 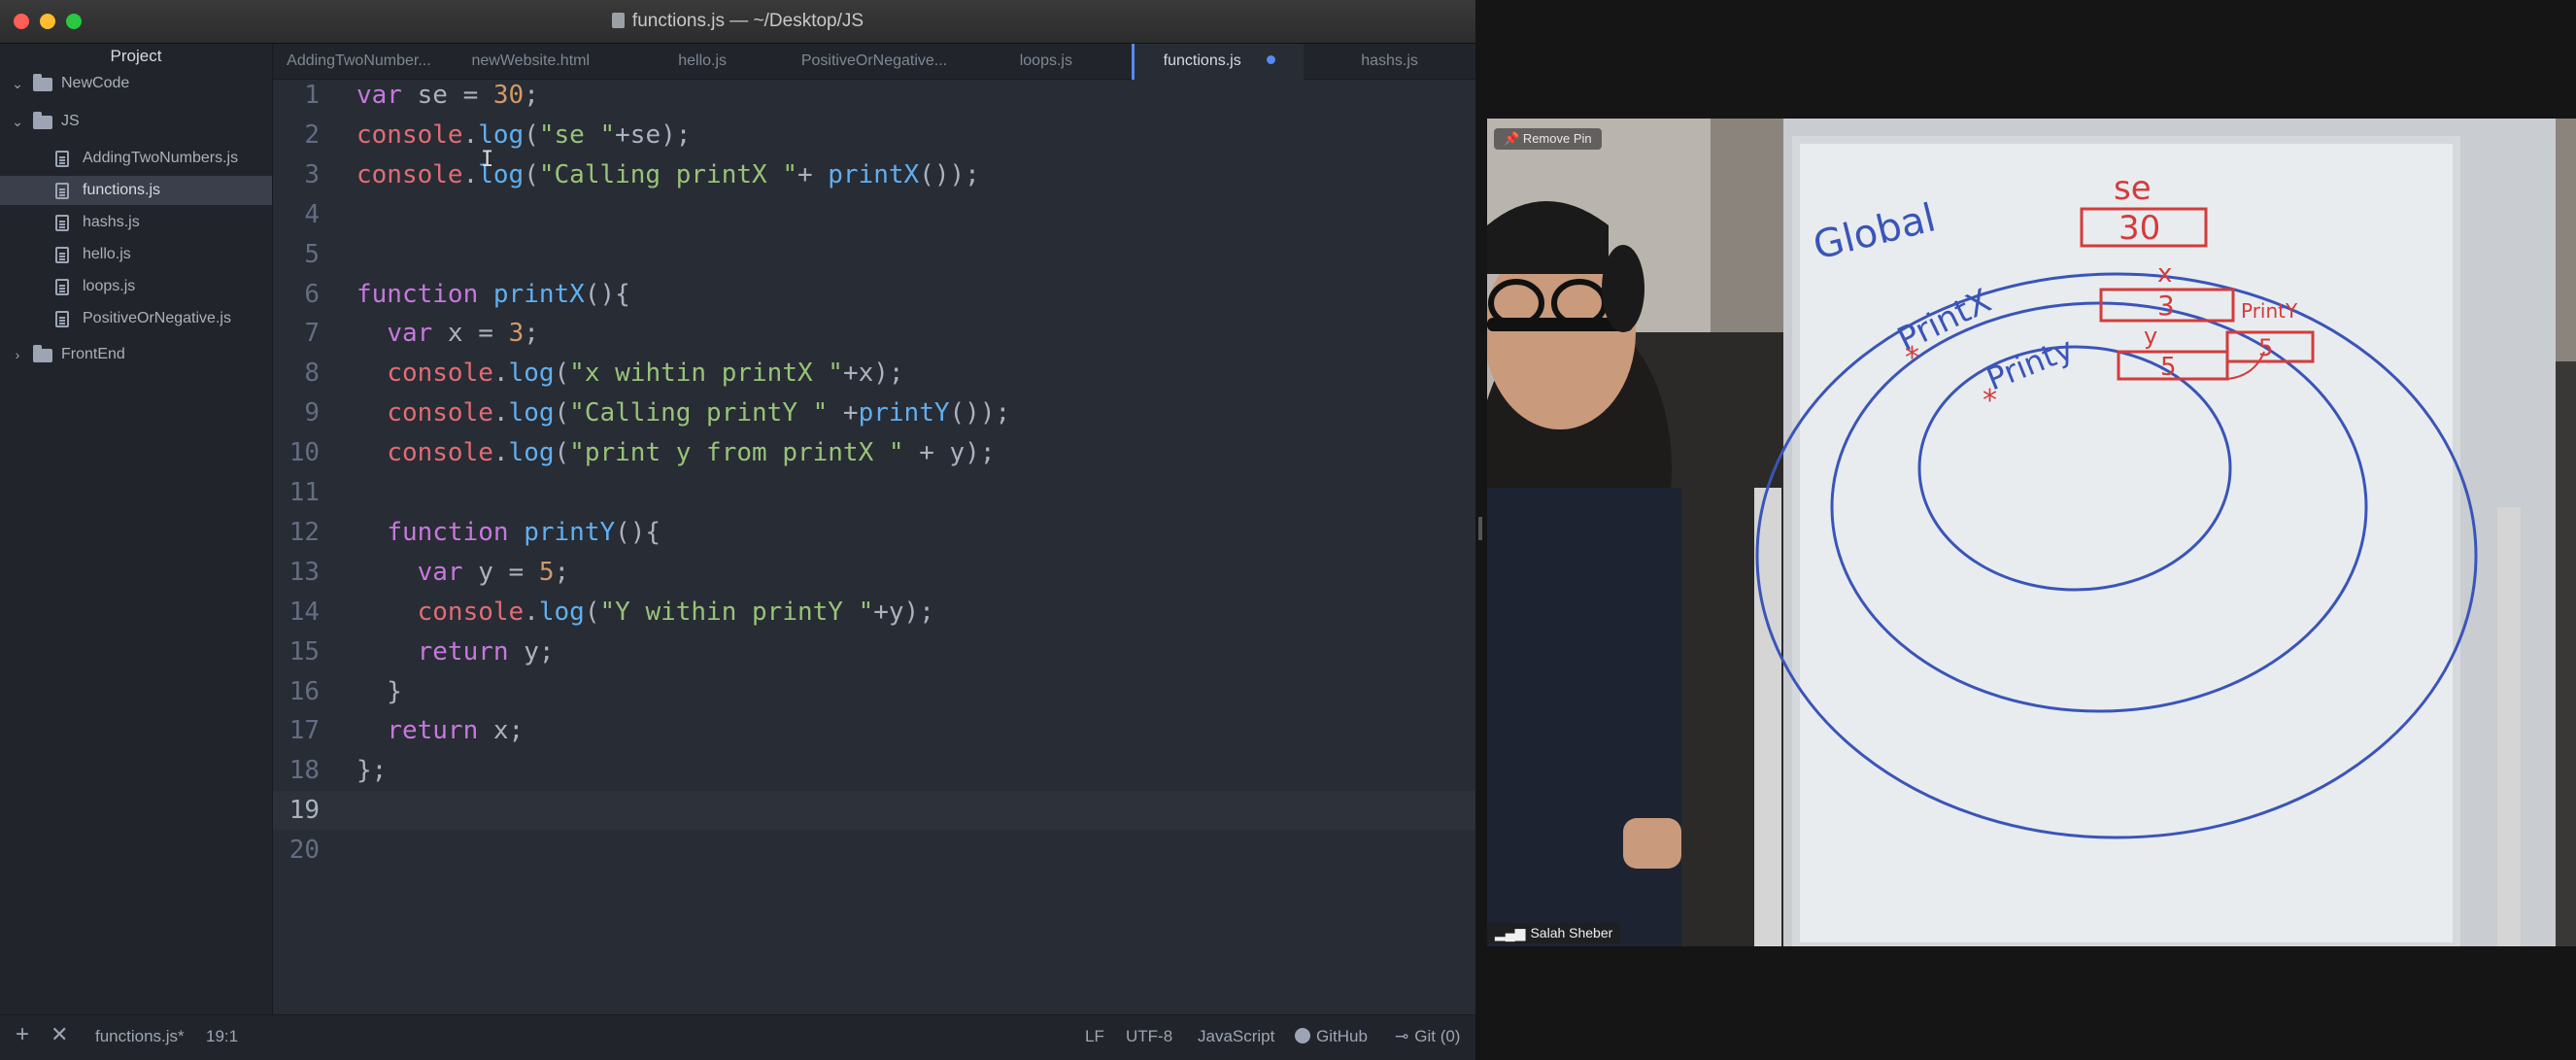 I want to click on code-line: 15 return y;, so click(x=874, y=652).